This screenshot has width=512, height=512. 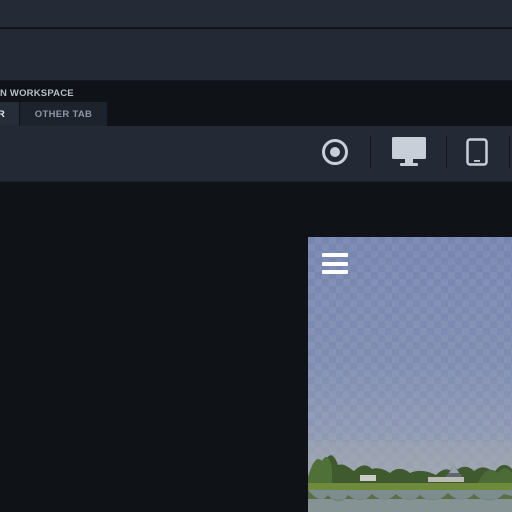 I want to click on target-icon, so click(x=335, y=154).